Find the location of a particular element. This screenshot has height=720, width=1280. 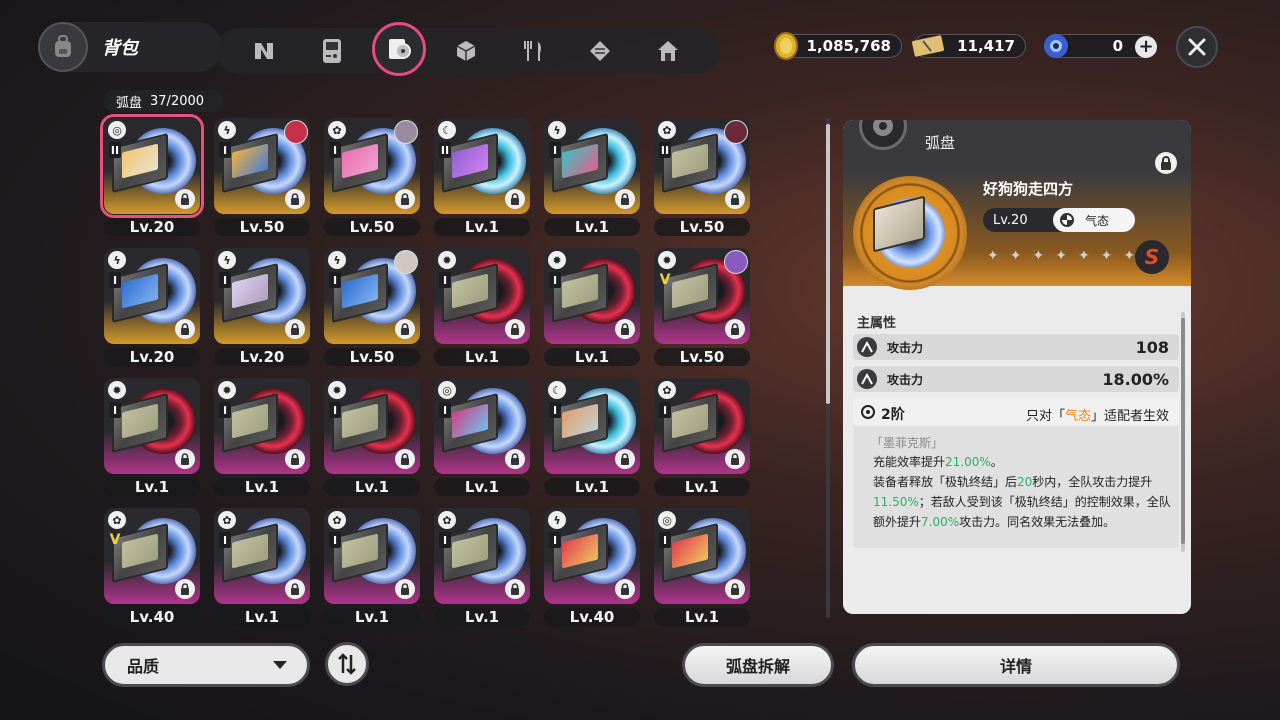

disc-item: ◎ II Lv.20 is located at coordinates (152, 175).